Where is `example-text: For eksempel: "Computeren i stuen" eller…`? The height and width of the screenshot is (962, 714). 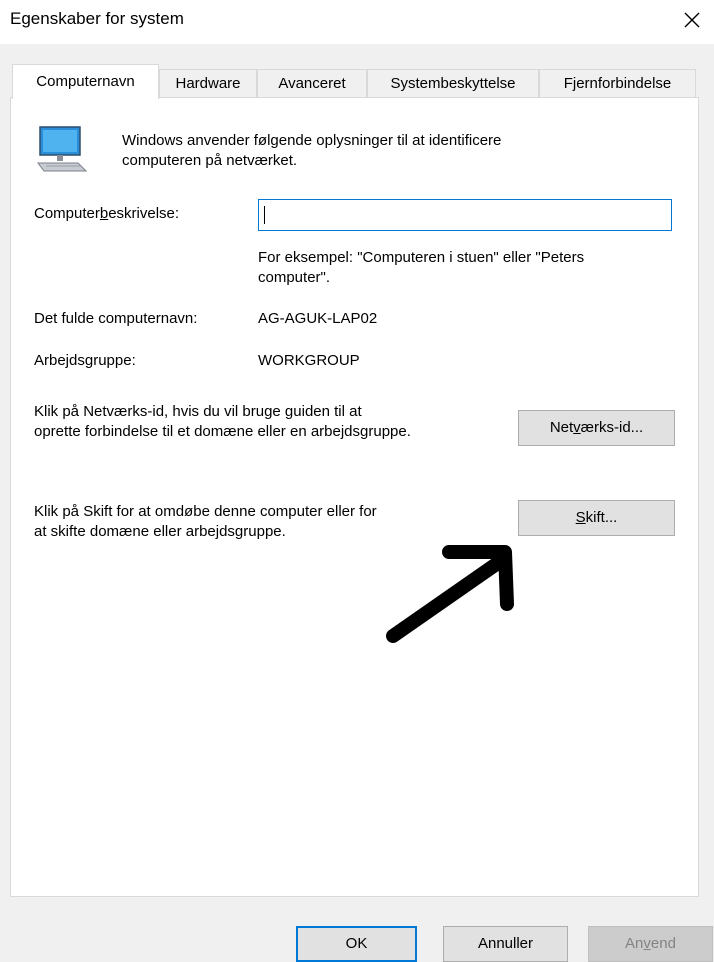
example-text: For eksempel: "Computeren i stuen" eller… is located at coordinates (421, 268).